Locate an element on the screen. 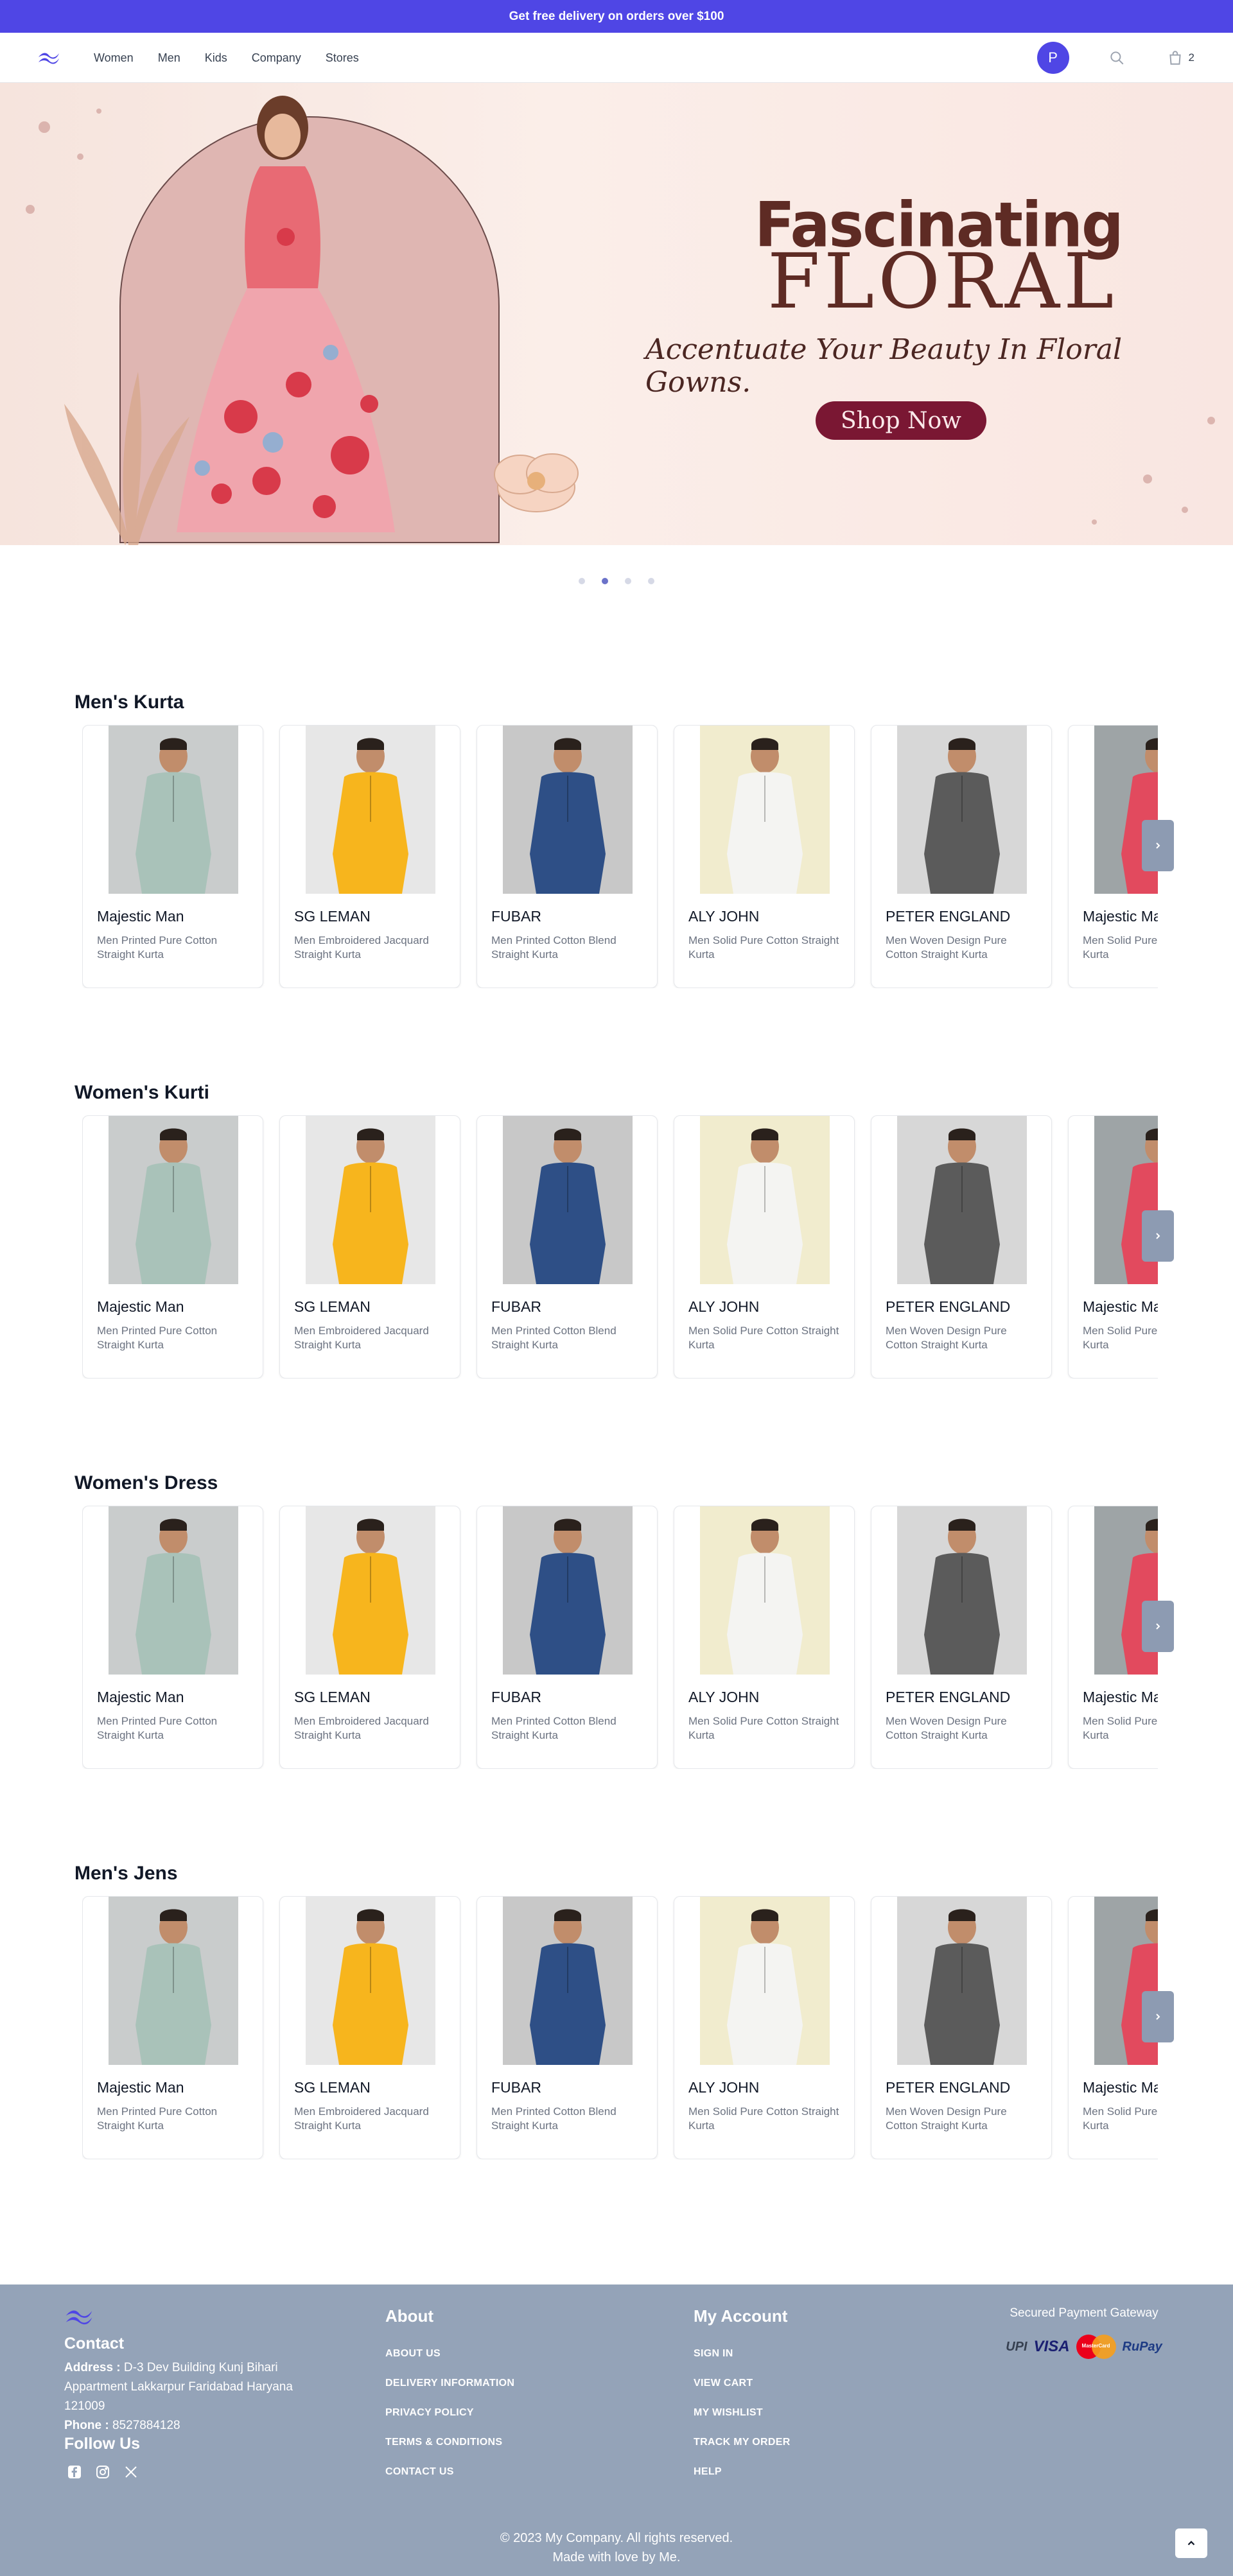  announcement-bar: Get free delivery on orders over $100 is located at coordinates (617, 16).